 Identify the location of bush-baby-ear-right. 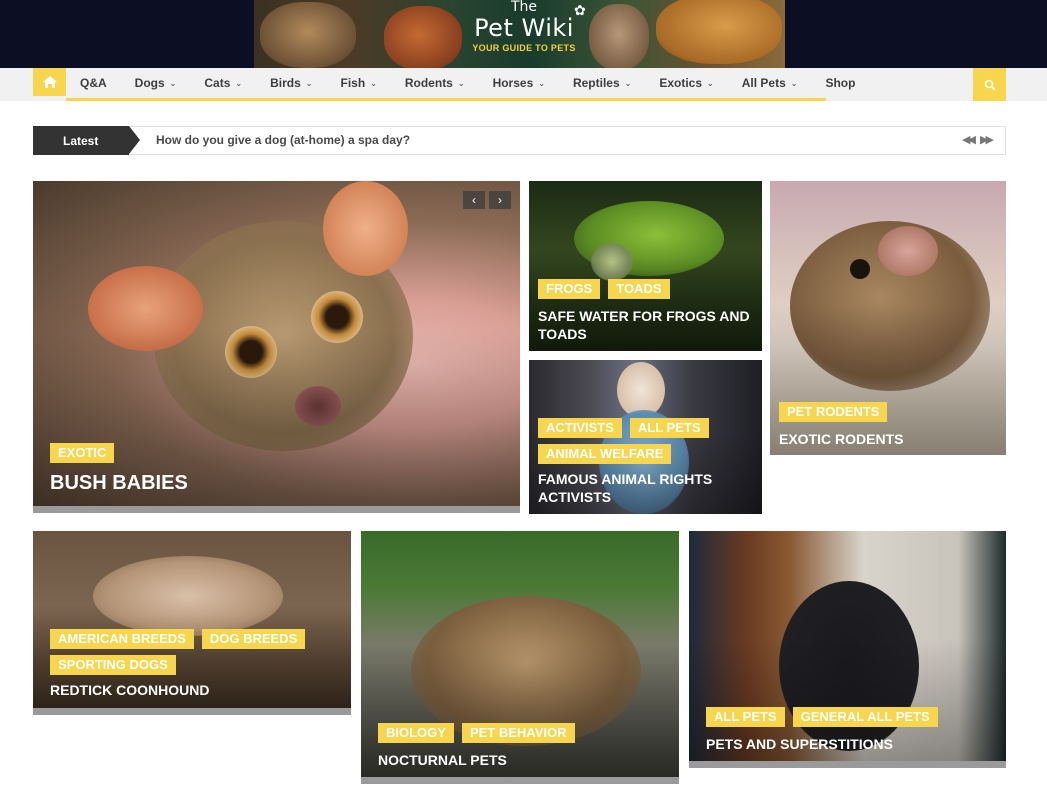
(365, 228).